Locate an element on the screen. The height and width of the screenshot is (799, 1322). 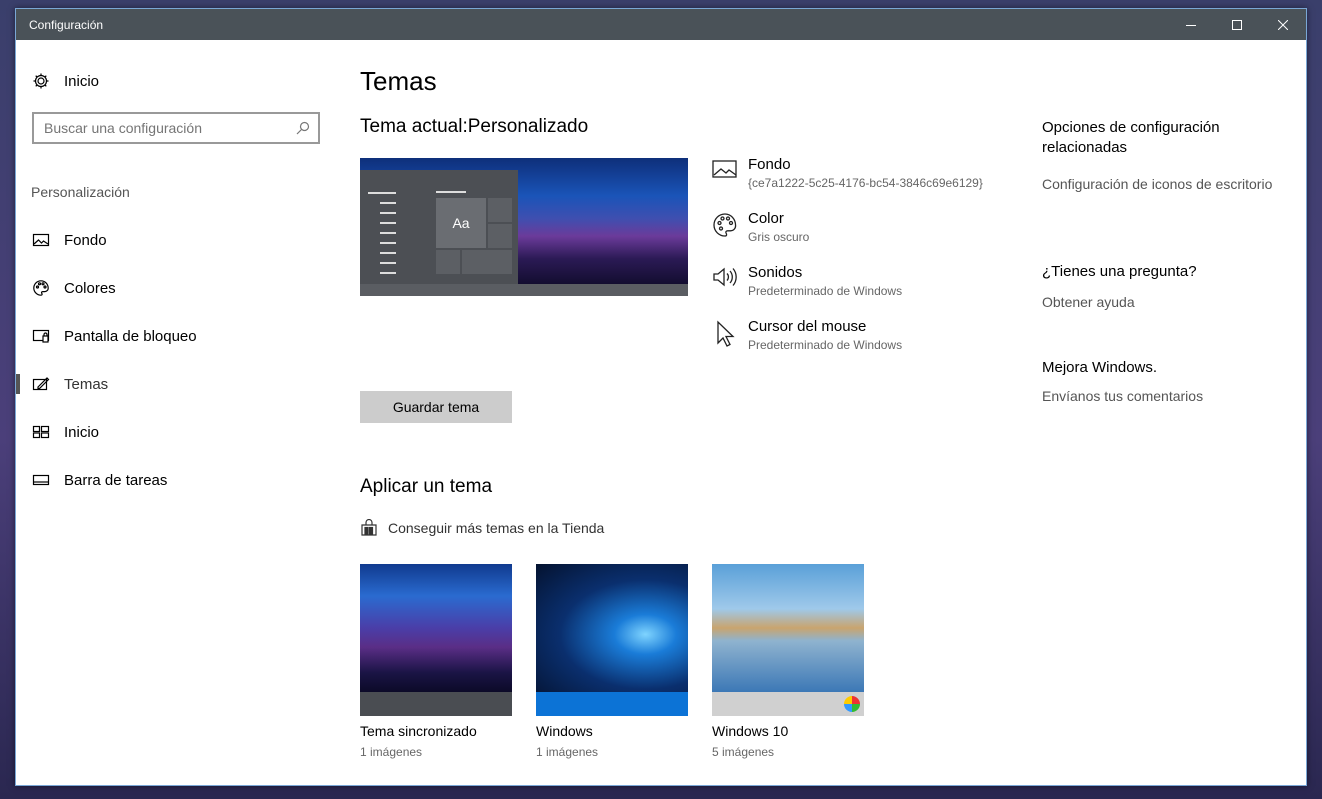
sidebar-item-label: Inicio is located at coordinates (82, 432).